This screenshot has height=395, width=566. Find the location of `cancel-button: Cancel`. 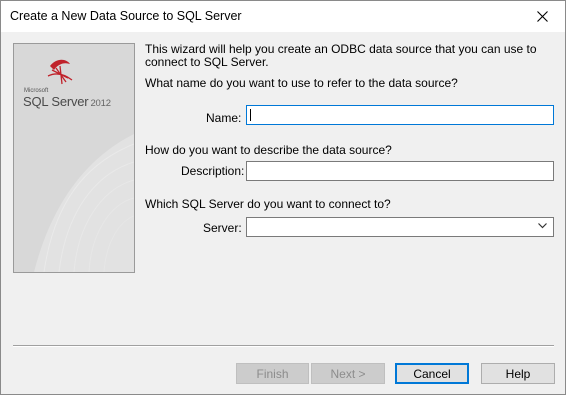

cancel-button: Cancel is located at coordinates (432, 373).